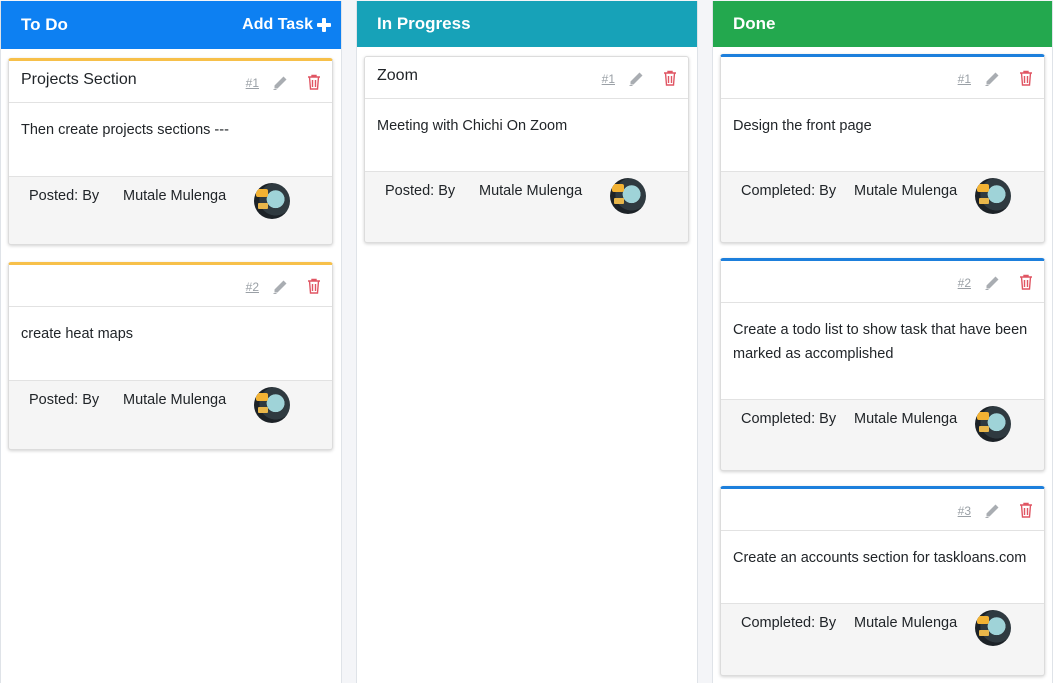 The image size is (1053, 683). Describe the element at coordinates (324, 25) in the screenshot. I see `plus-icon` at that location.